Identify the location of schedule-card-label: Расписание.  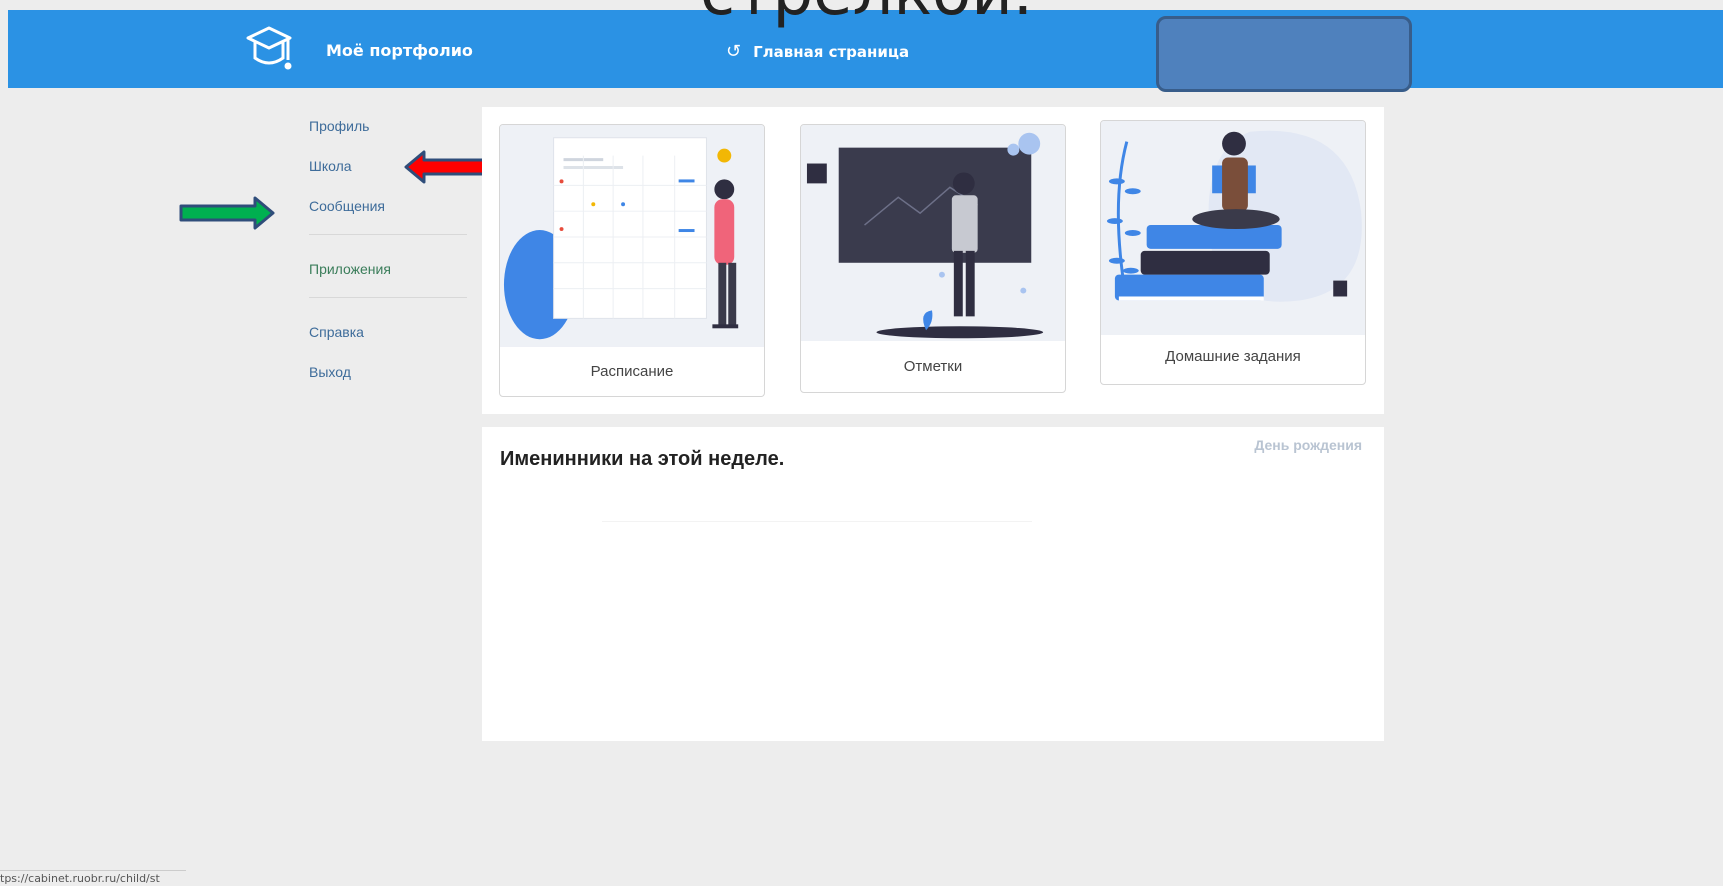
(632, 371).